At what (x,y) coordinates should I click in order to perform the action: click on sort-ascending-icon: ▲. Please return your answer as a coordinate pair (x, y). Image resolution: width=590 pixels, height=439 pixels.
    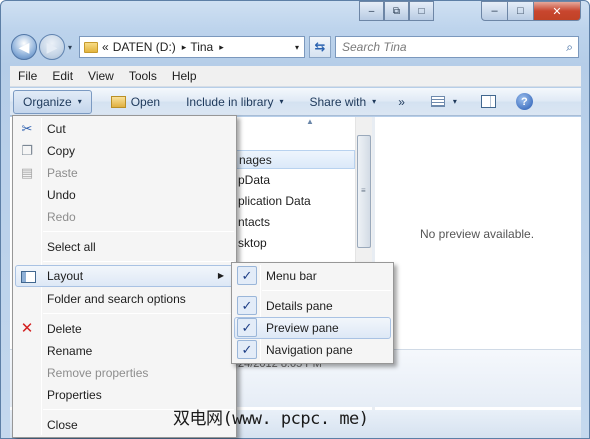
    Looking at the image, I should click on (310, 121).